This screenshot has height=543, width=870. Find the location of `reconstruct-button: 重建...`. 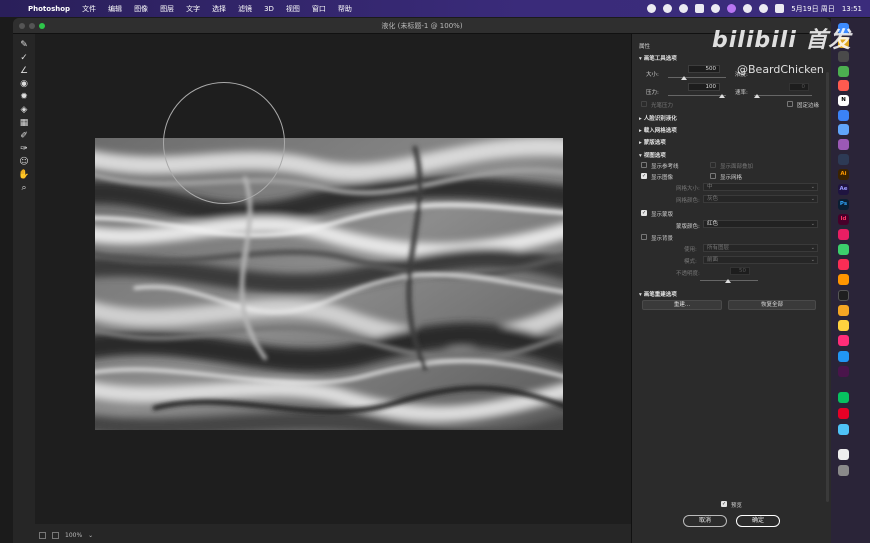

reconstruct-button: 重建... is located at coordinates (682, 305).